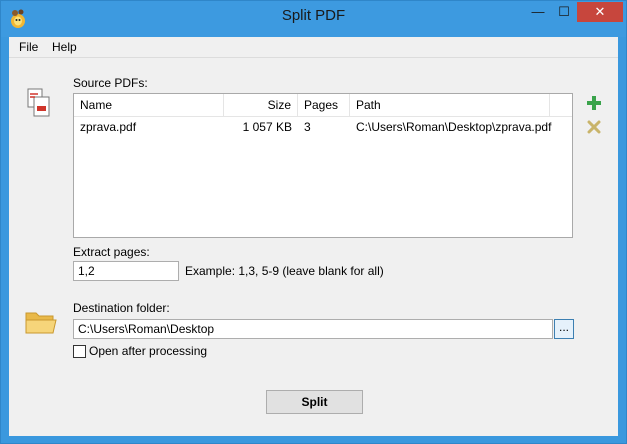  What do you see at coordinates (538, 12) in the screenshot?
I see `minimize-button: —` at bounding box center [538, 12].